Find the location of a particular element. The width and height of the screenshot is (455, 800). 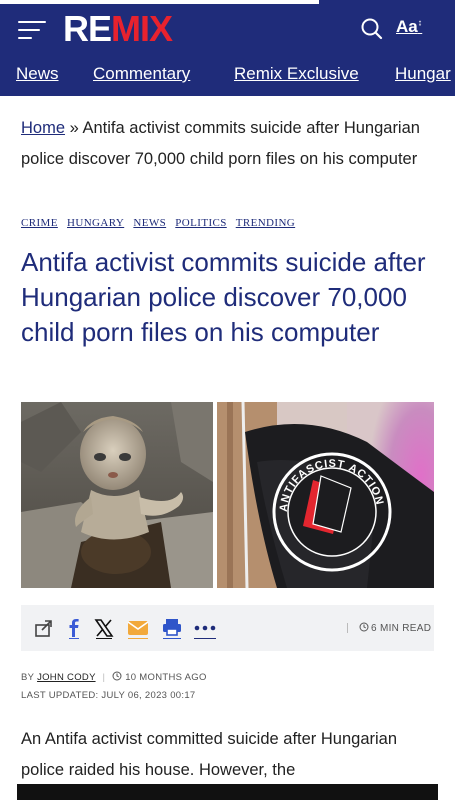

nav-item-commentary: Commentary is located at coordinates (141, 74).